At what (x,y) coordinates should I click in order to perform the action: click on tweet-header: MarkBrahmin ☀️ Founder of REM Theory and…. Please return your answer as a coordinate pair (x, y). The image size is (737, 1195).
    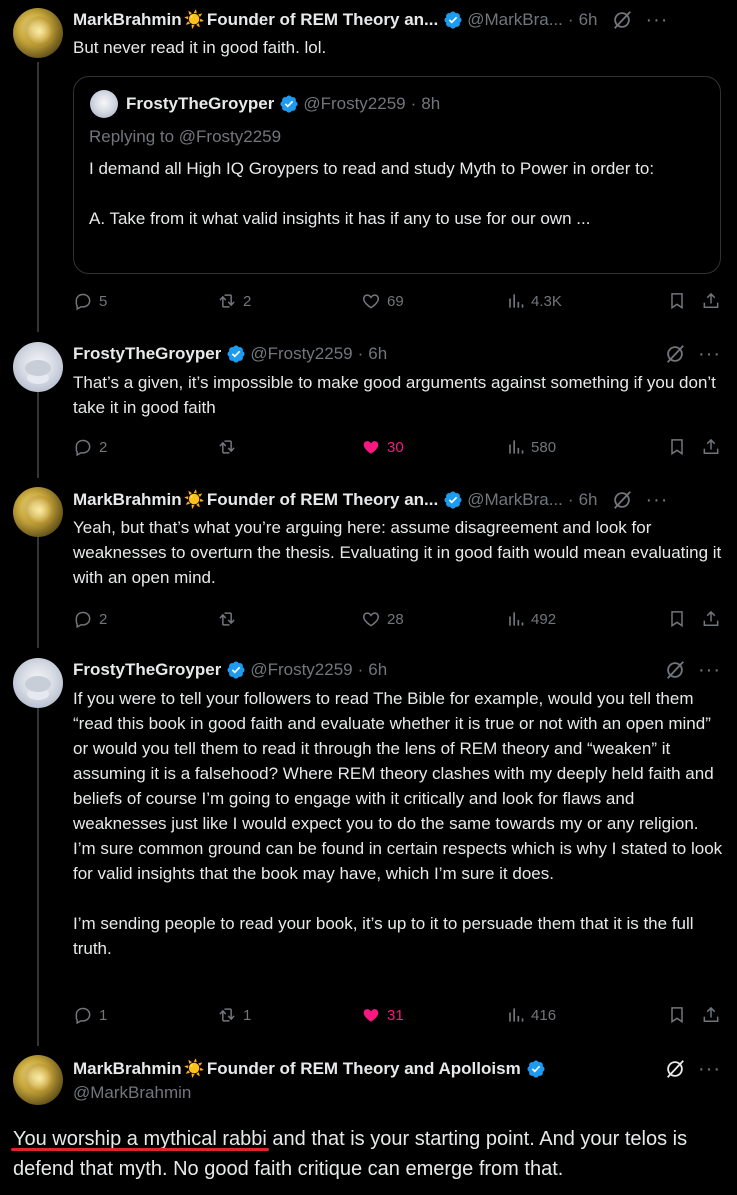
    Looking at the image, I should click on (397, 1069).